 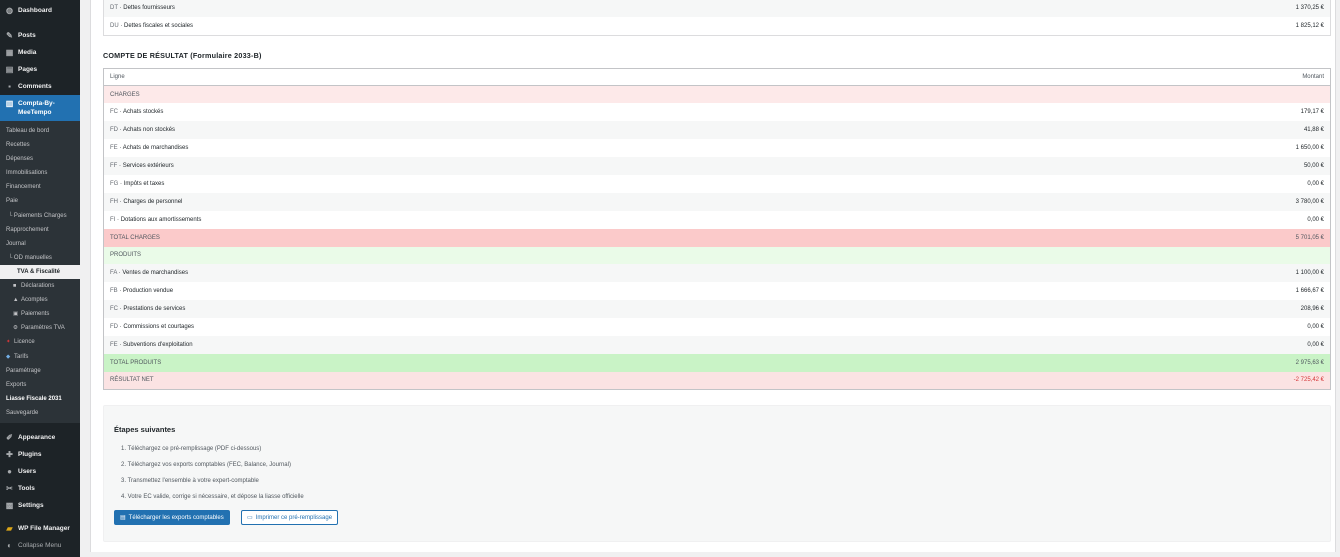 I want to click on sub-exports: Exports, so click(x=40, y=385).